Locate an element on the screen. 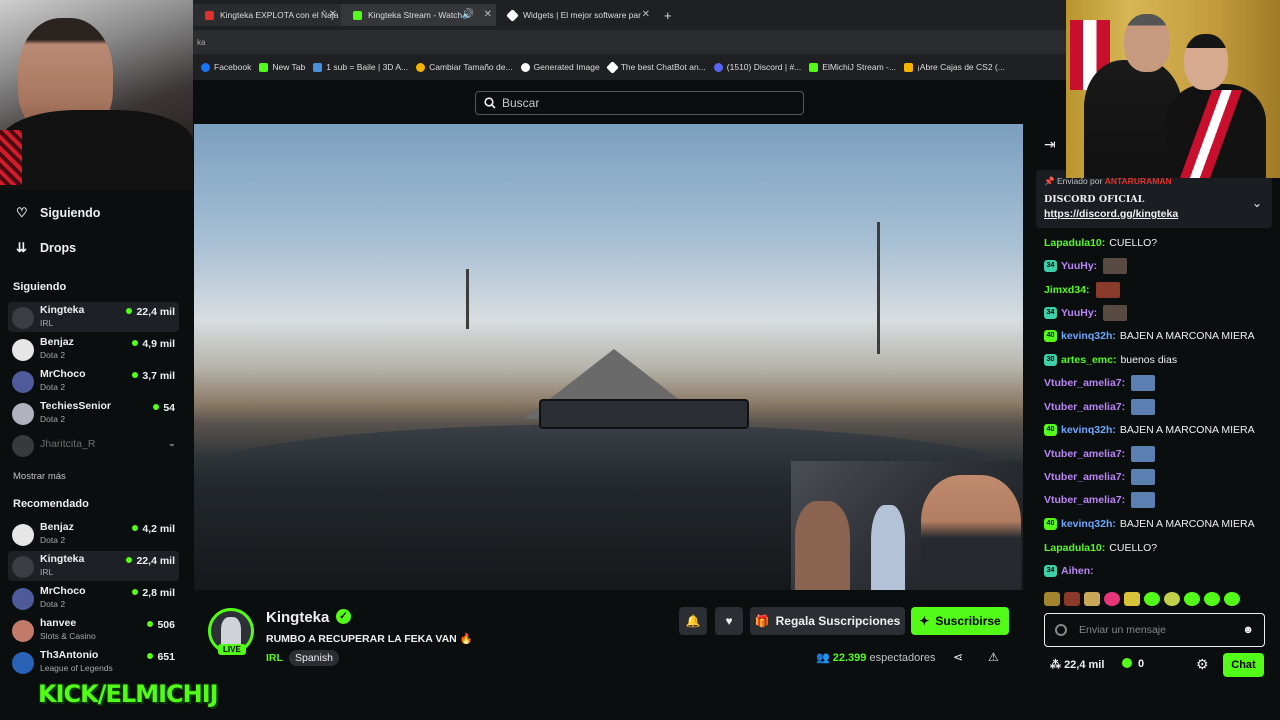 This screenshot has height=720, width=1280. search-input: Buscar is located at coordinates (639, 103).